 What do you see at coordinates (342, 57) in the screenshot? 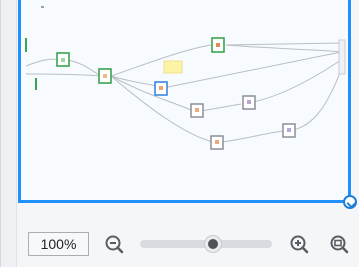
I see `end-node` at bounding box center [342, 57].